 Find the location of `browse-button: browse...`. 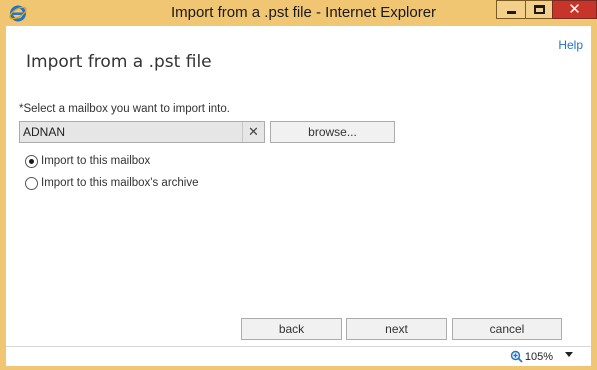

browse-button: browse... is located at coordinates (332, 132).